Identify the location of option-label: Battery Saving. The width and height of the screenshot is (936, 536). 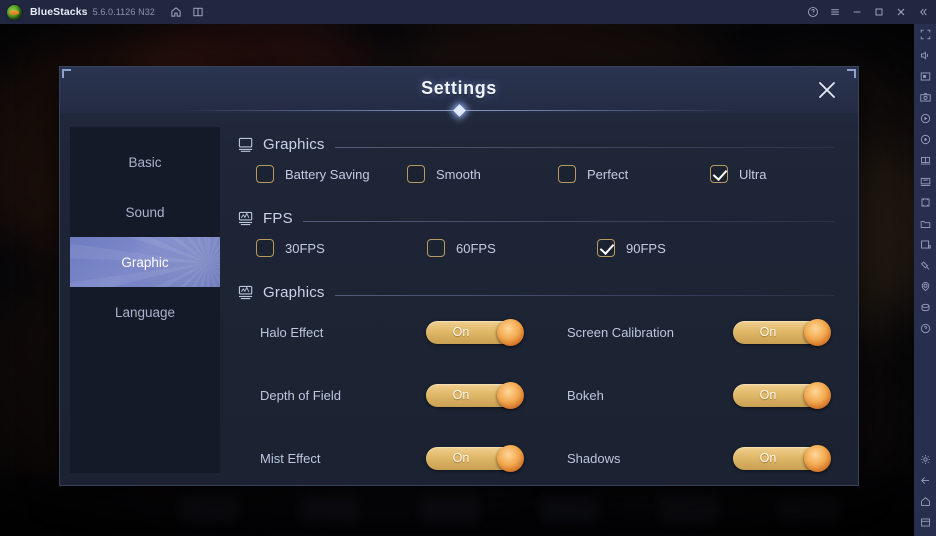
(327, 174).